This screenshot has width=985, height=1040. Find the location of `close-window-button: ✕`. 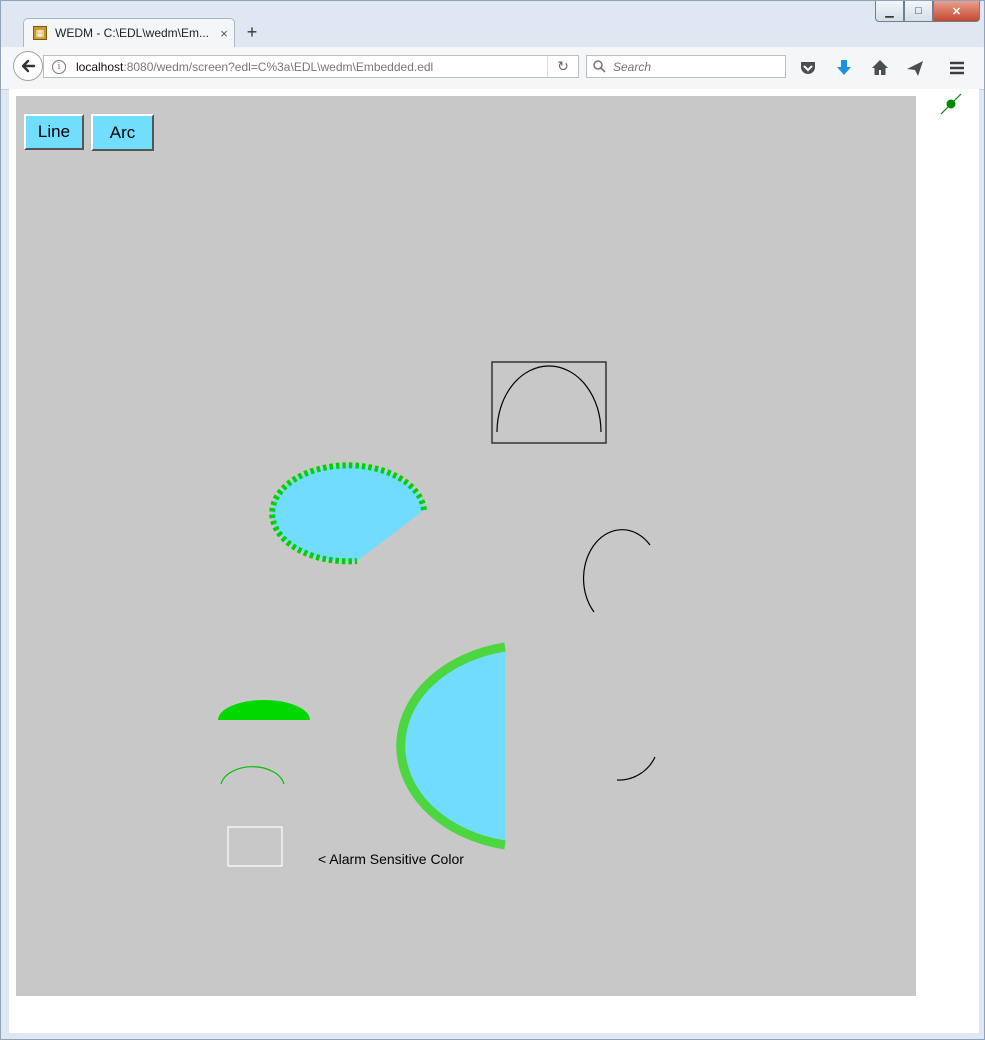

close-window-button: ✕ is located at coordinates (956, 11).